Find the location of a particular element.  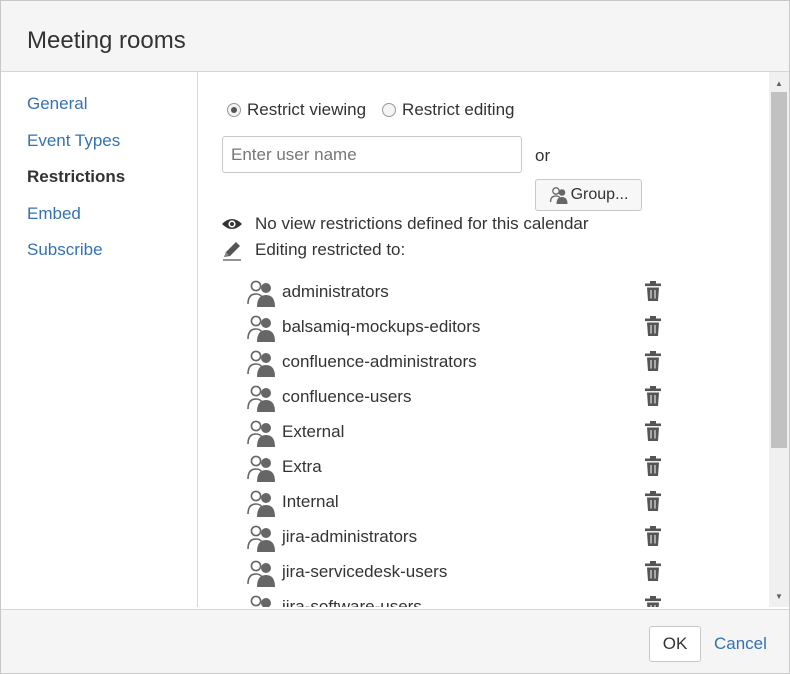

dialog-header: Meeting rooms is located at coordinates (395, 36).